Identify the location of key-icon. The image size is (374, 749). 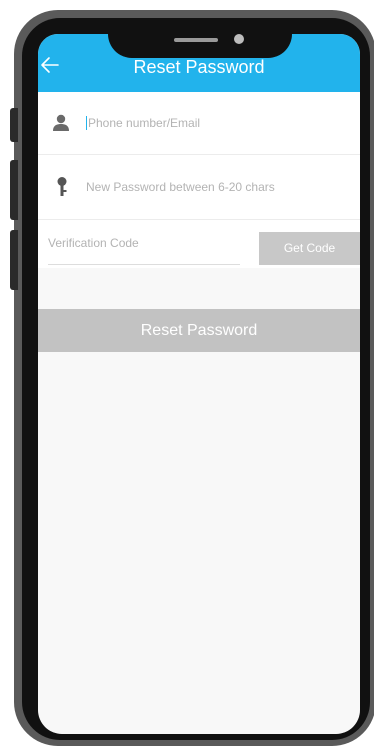
(63, 186).